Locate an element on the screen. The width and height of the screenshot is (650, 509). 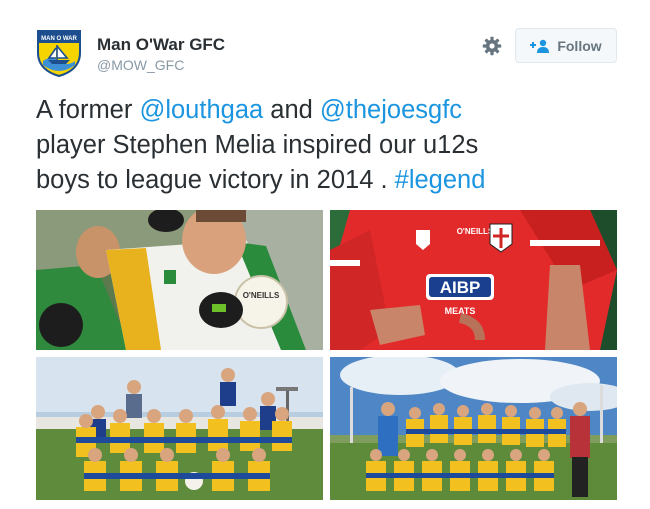
tweet-photo: O'NEILLS is located at coordinates (179, 280).